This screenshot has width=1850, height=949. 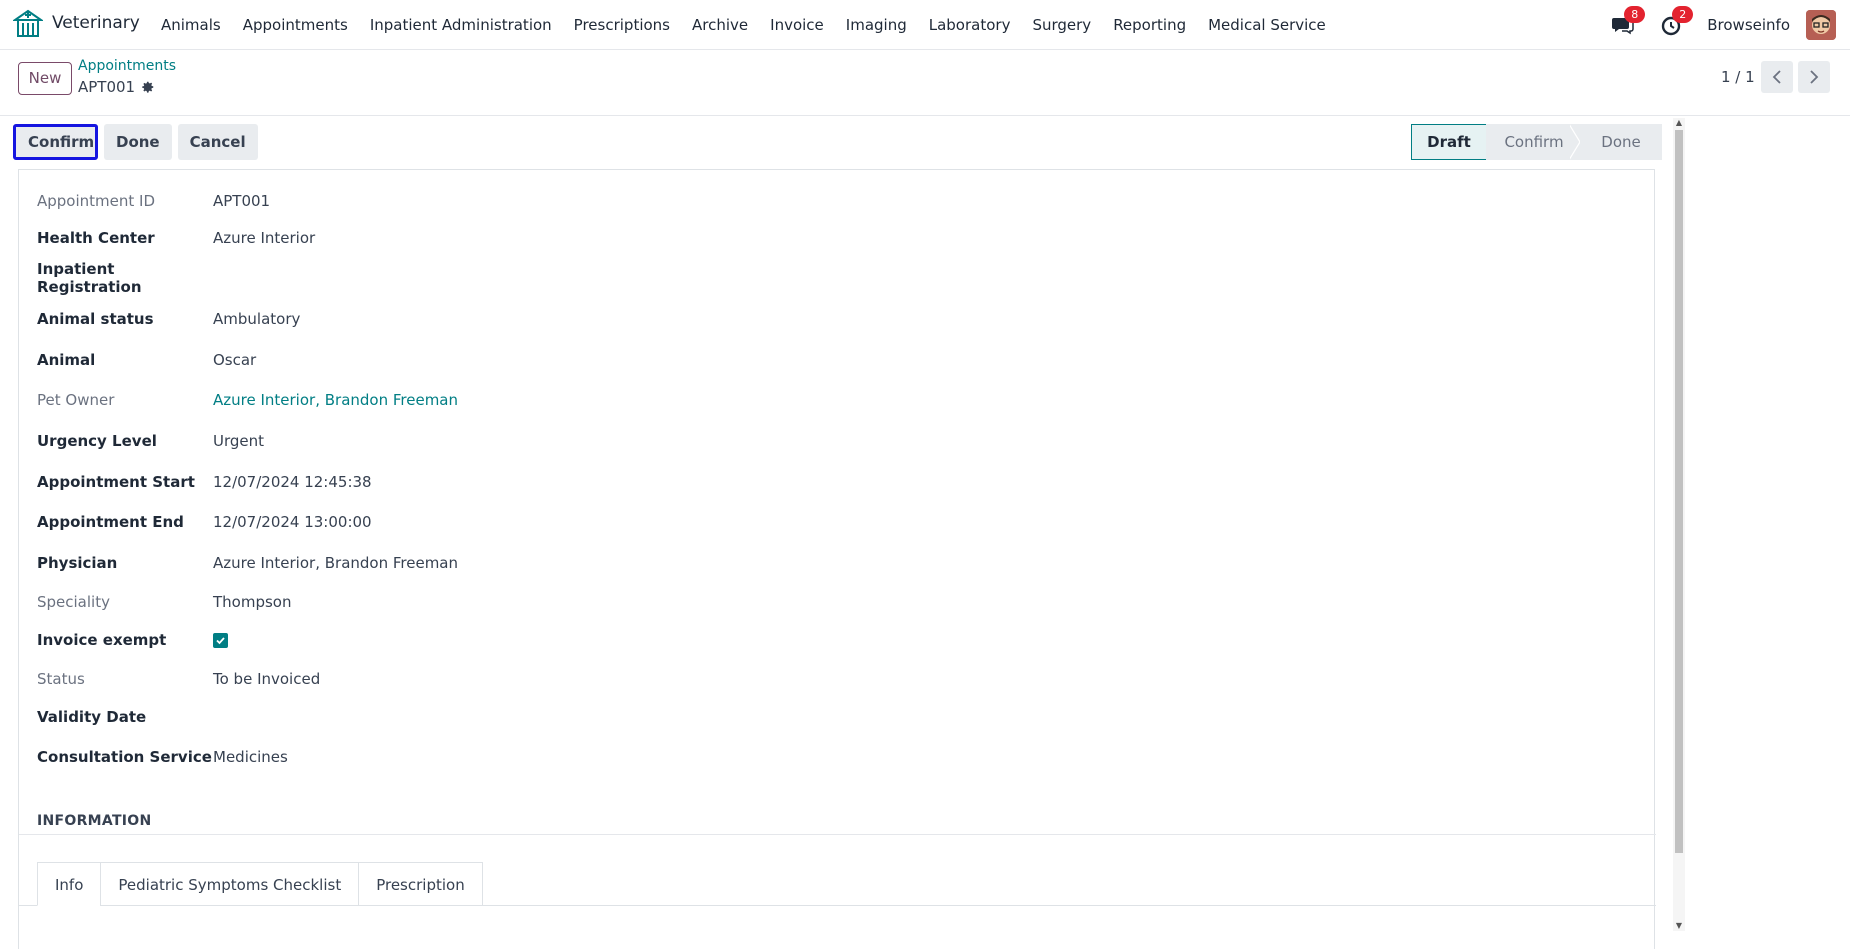 I want to click on stage-done: Done, so click(x=1621, y=142).